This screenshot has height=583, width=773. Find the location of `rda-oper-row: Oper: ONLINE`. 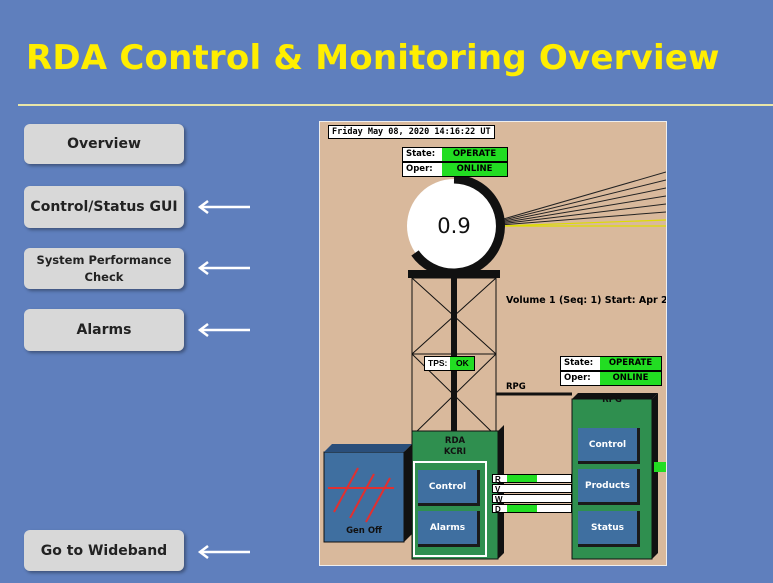

rda-oper-row: Oper: ONLINE is located at coordinates (455, 169).